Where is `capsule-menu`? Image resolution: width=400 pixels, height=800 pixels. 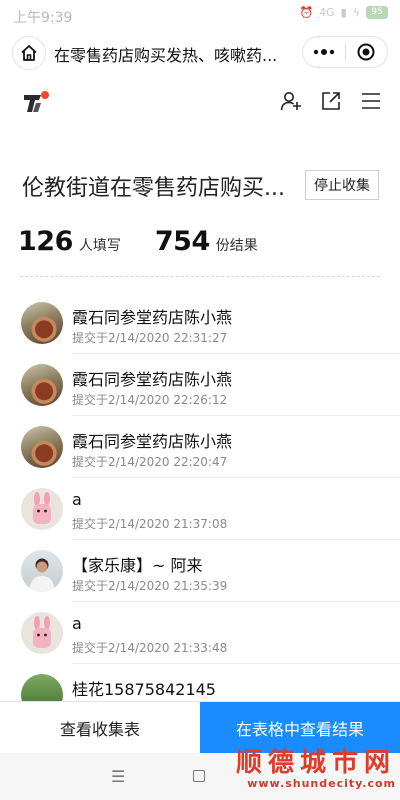
capsule-menu is located at coordinates (345, 52).